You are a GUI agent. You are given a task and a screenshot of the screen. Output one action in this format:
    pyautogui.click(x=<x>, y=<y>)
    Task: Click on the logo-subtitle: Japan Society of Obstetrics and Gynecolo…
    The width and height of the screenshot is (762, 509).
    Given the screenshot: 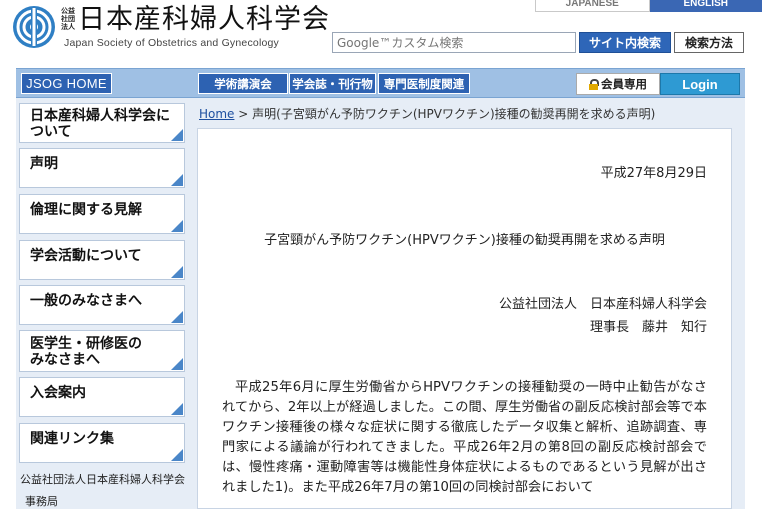 What is the action you would take?
    pyautogui.click(x=172, y=43)
    